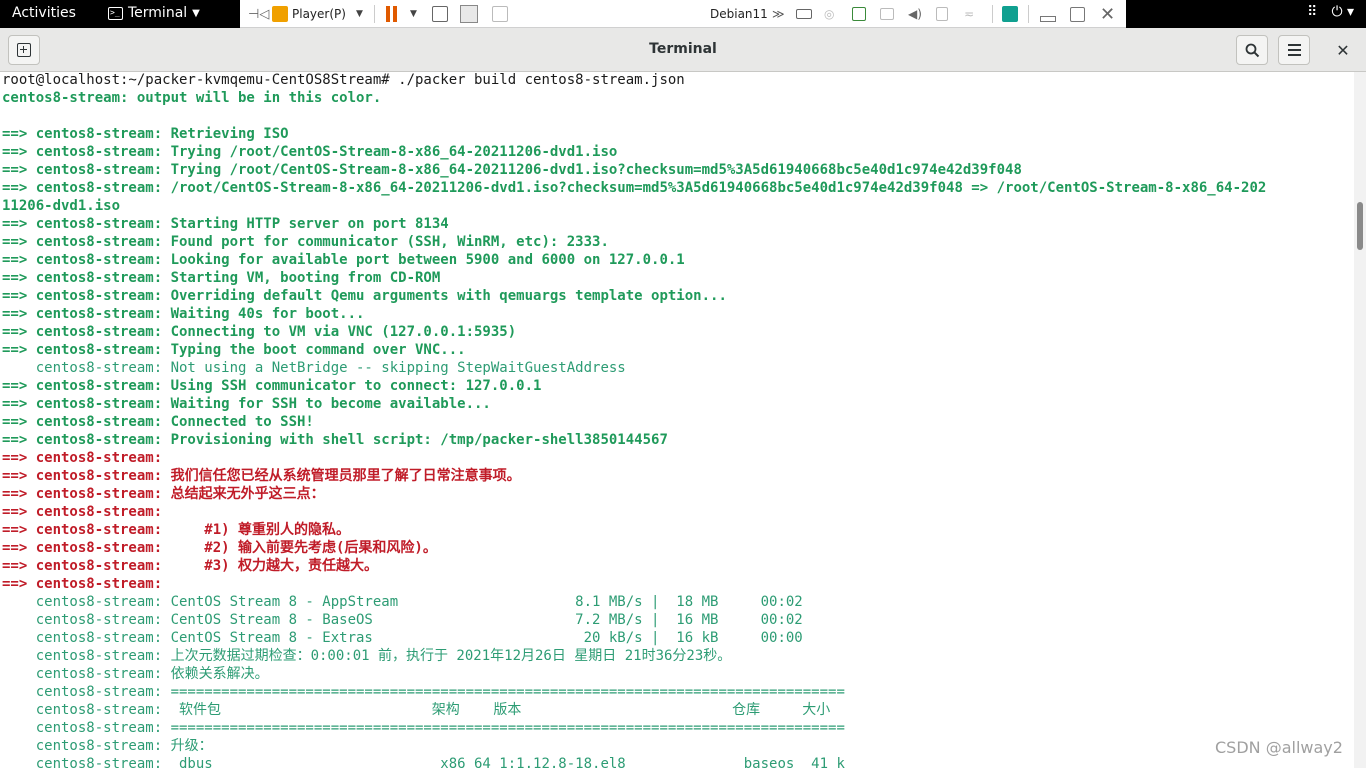 This screenshot has width=1366, height=768. Describe the element at coordinates (219, 548) in the screenshot. I see `terminal-line: ==> centos8-stream: #2) 输入前要先考虑(后果和风险)。` at that location.